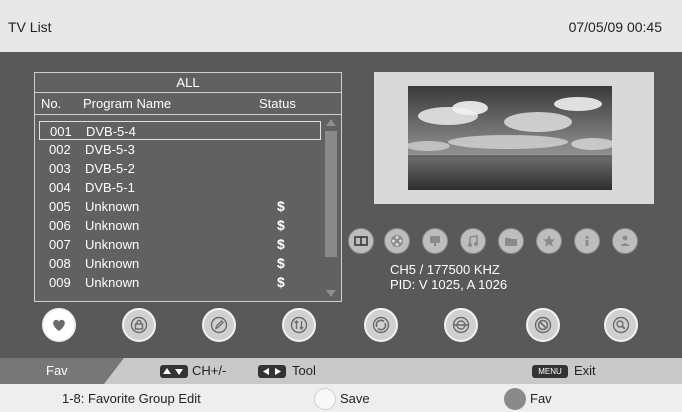 The width and height of the screenshot is (682, 412). I want to click on channel-row: 006 Unknown $, so click(180, 225).